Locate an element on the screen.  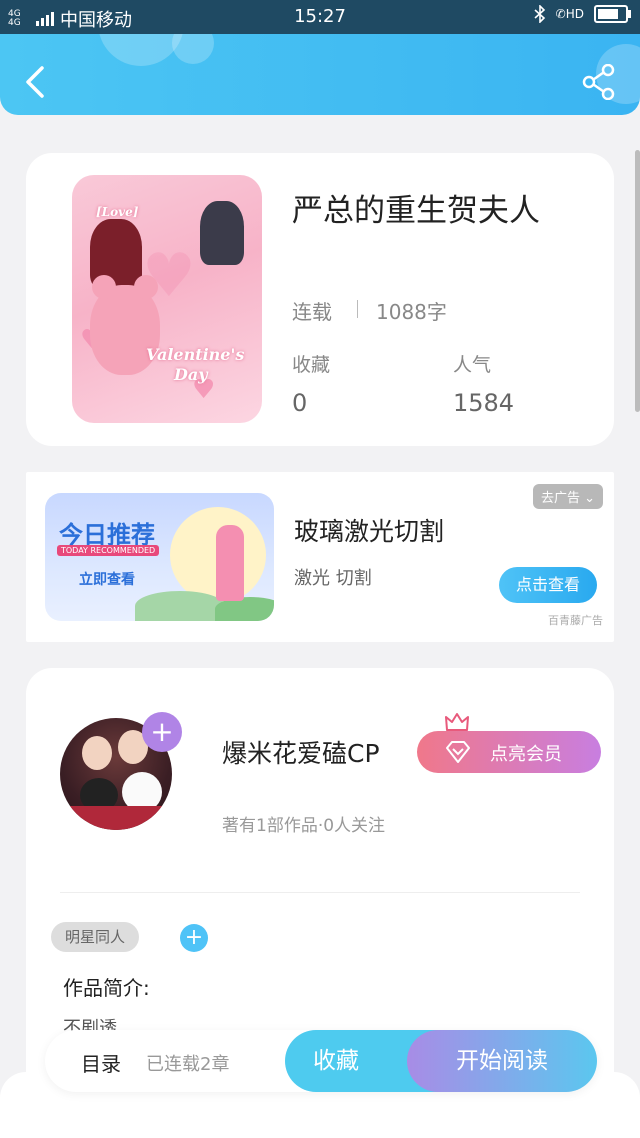
intro-label: 作品简介: is located at coordinates (106, 988).